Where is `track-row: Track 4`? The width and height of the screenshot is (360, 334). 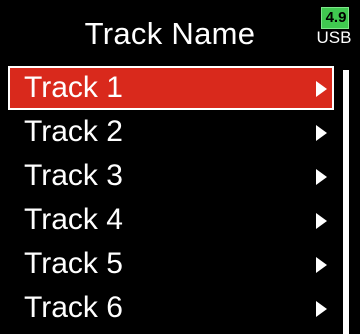 track-row: Track 4 is located at coordinates (171, 220).